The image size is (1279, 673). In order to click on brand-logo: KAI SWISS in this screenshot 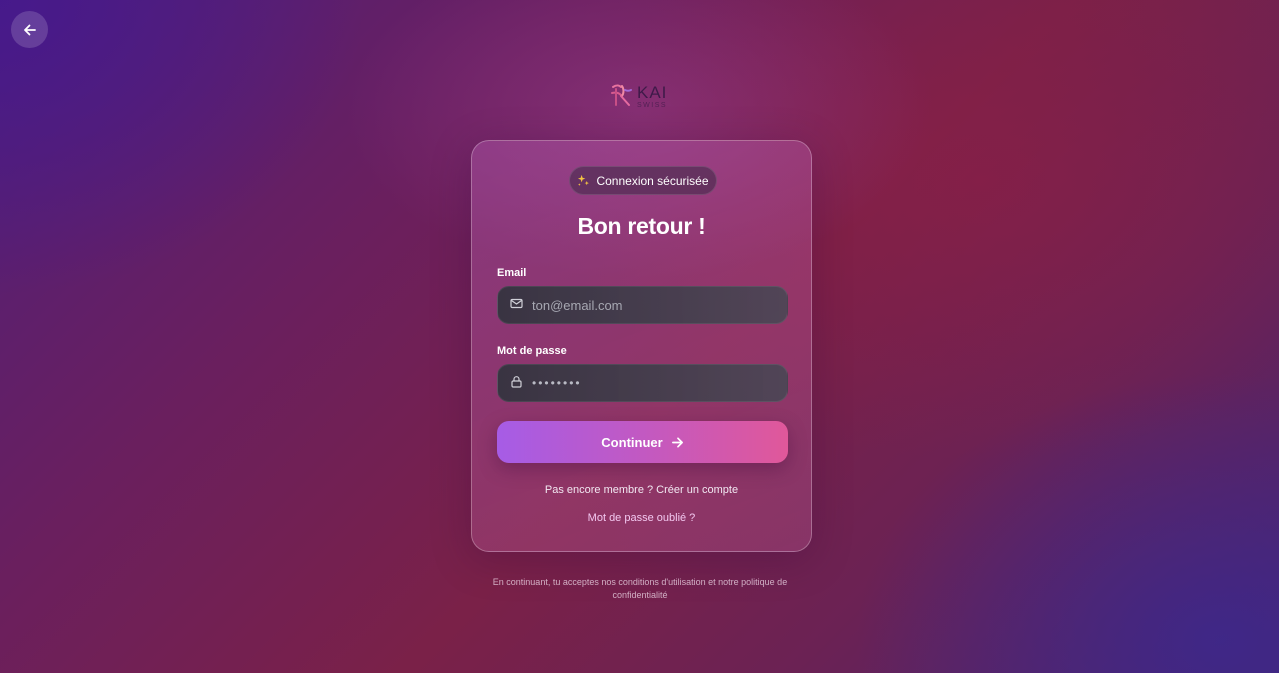, I will do `click(640, 96)`.